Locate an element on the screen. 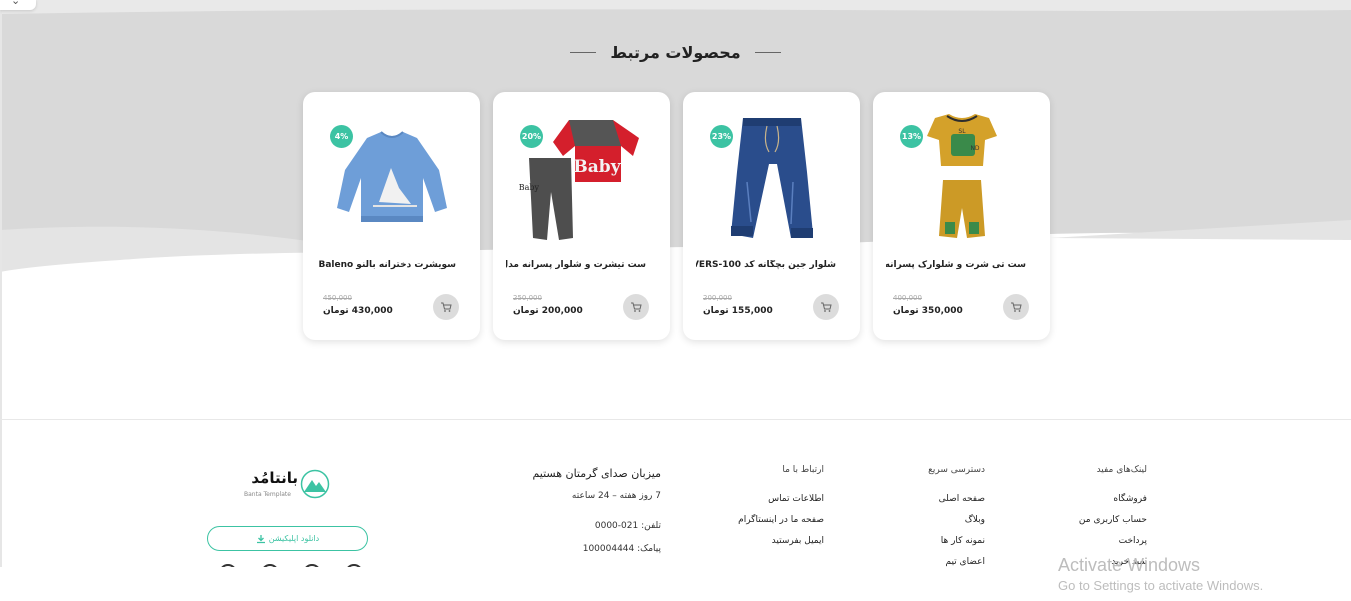 The image size is (1351, 601). old-price: 250,000 is located at coordinates (527, 298).